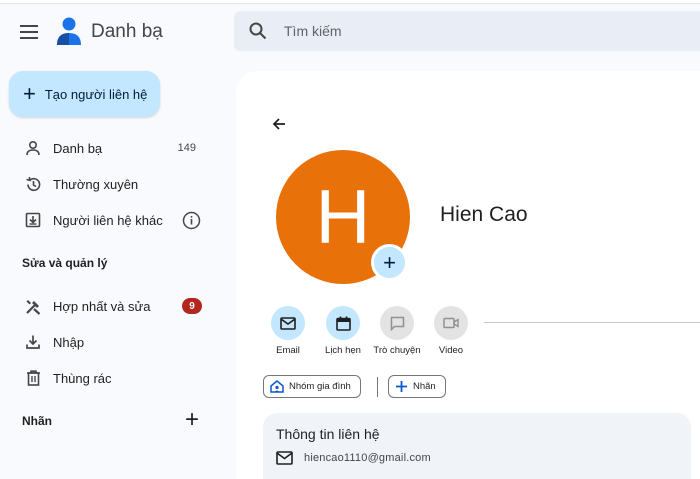 Image resolution: width=700 pixels, height=479 pixels. Describe the element at coordinates (424, 386) in the screenshot. I see `add-label-chip-text: Nhãn` at that location.